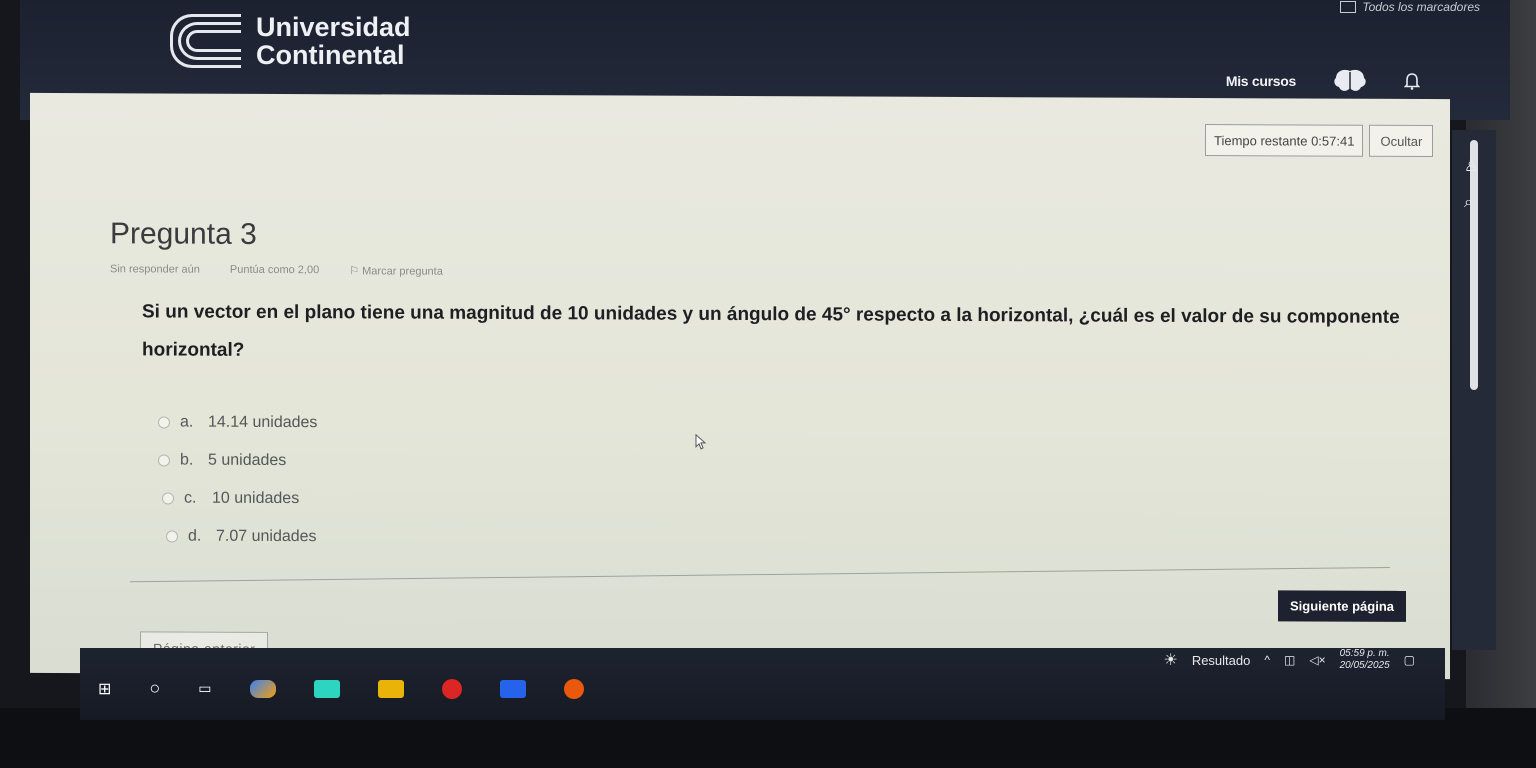 This screenshot has width=1536, height=768. I want to click on logo-line-1: Universidad, so click(333, 27).